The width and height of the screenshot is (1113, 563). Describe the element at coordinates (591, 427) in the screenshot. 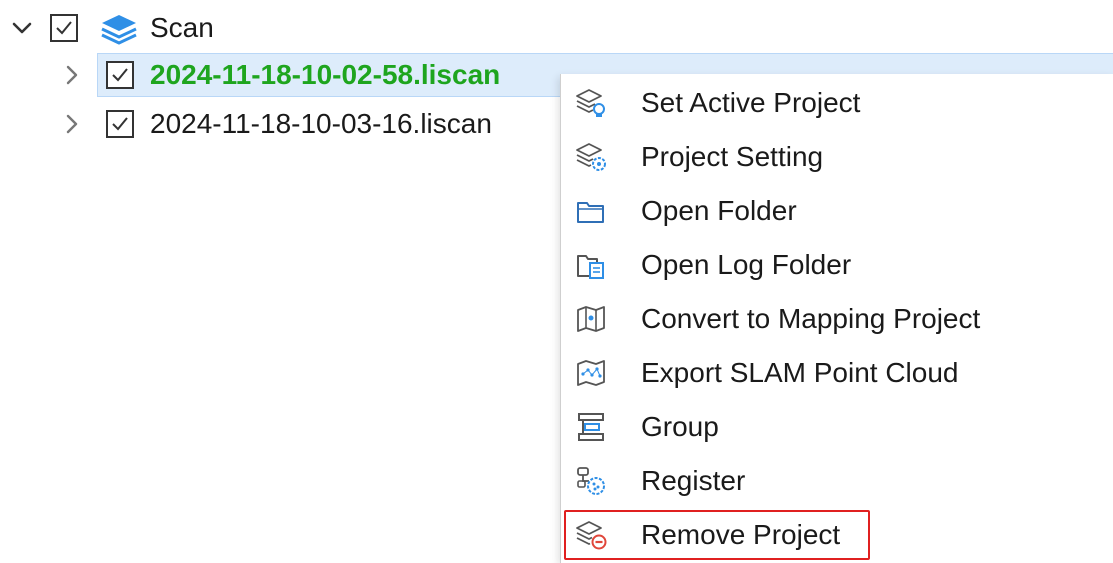

I see `group-icon` at that location.